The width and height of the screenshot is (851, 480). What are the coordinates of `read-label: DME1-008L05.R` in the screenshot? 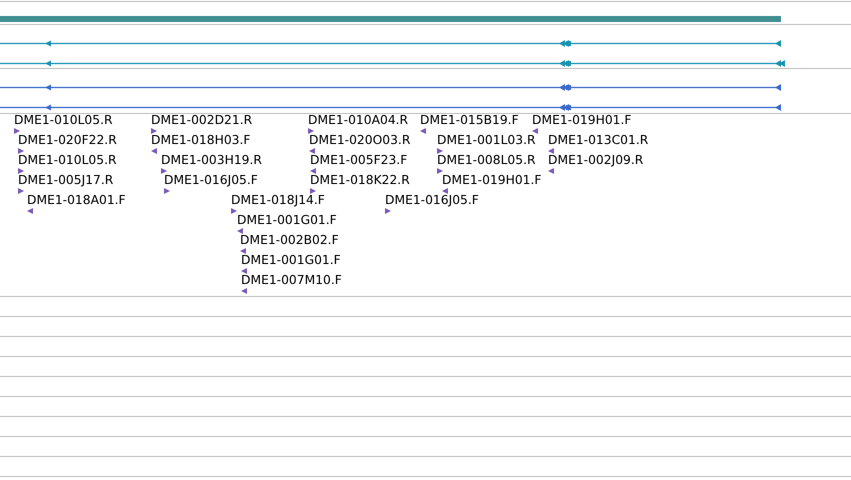 It's located at (486, 160).